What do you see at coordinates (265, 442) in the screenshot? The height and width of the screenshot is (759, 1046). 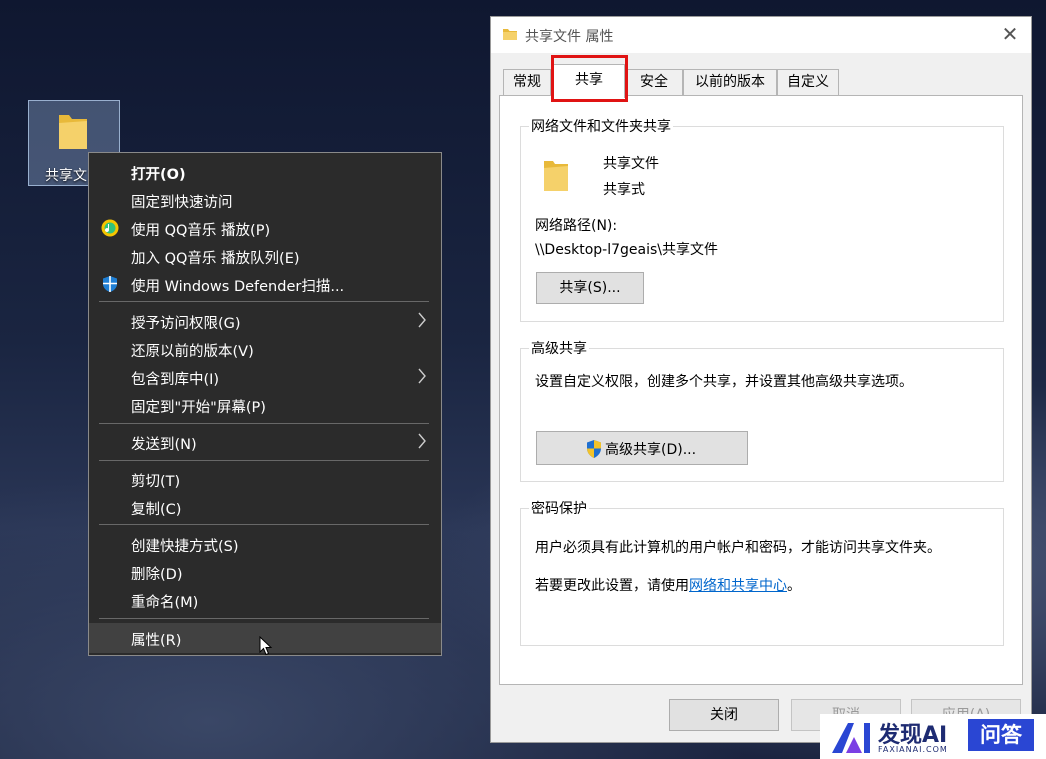 I see `menu-item-send-to: 发送到(N)` at bounding box center [265, 442].